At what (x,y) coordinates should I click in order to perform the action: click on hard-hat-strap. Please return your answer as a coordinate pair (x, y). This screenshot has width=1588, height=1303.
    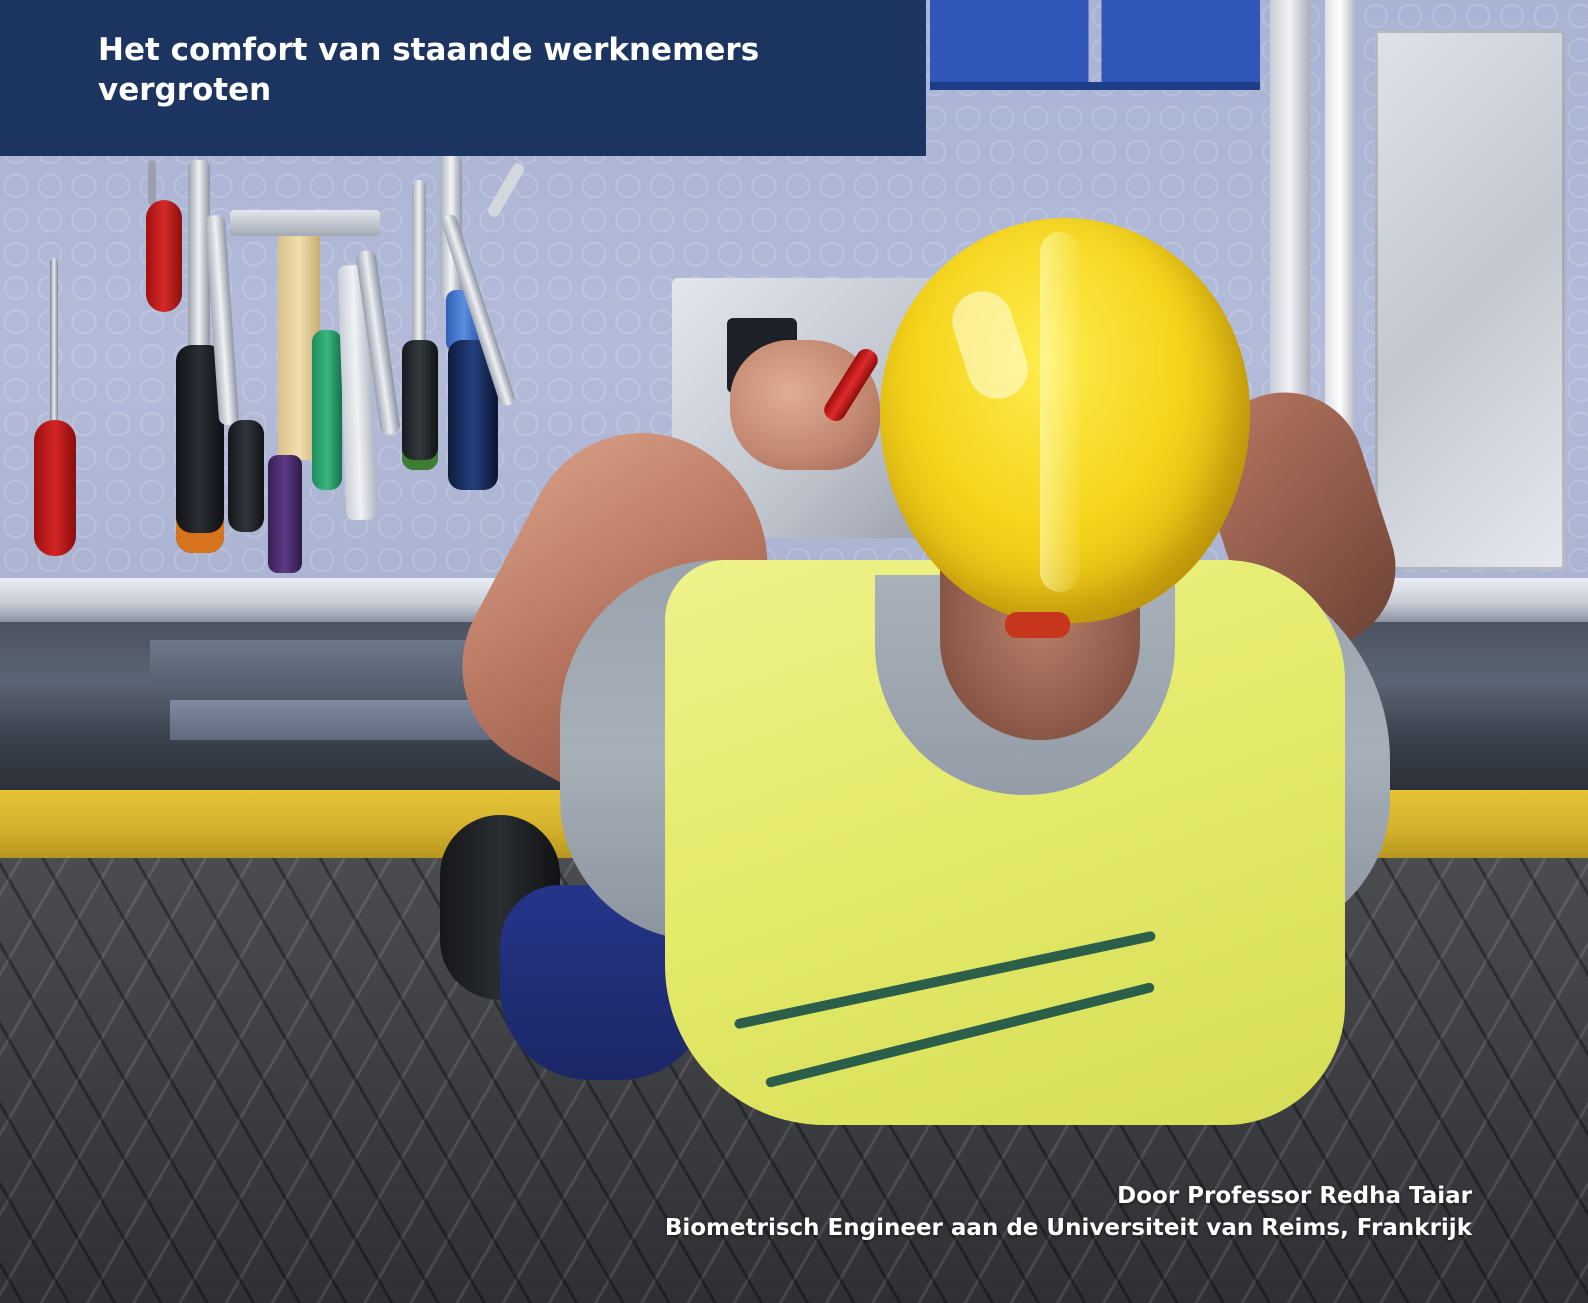
    Looking at the image, I should click on (1037, 625).